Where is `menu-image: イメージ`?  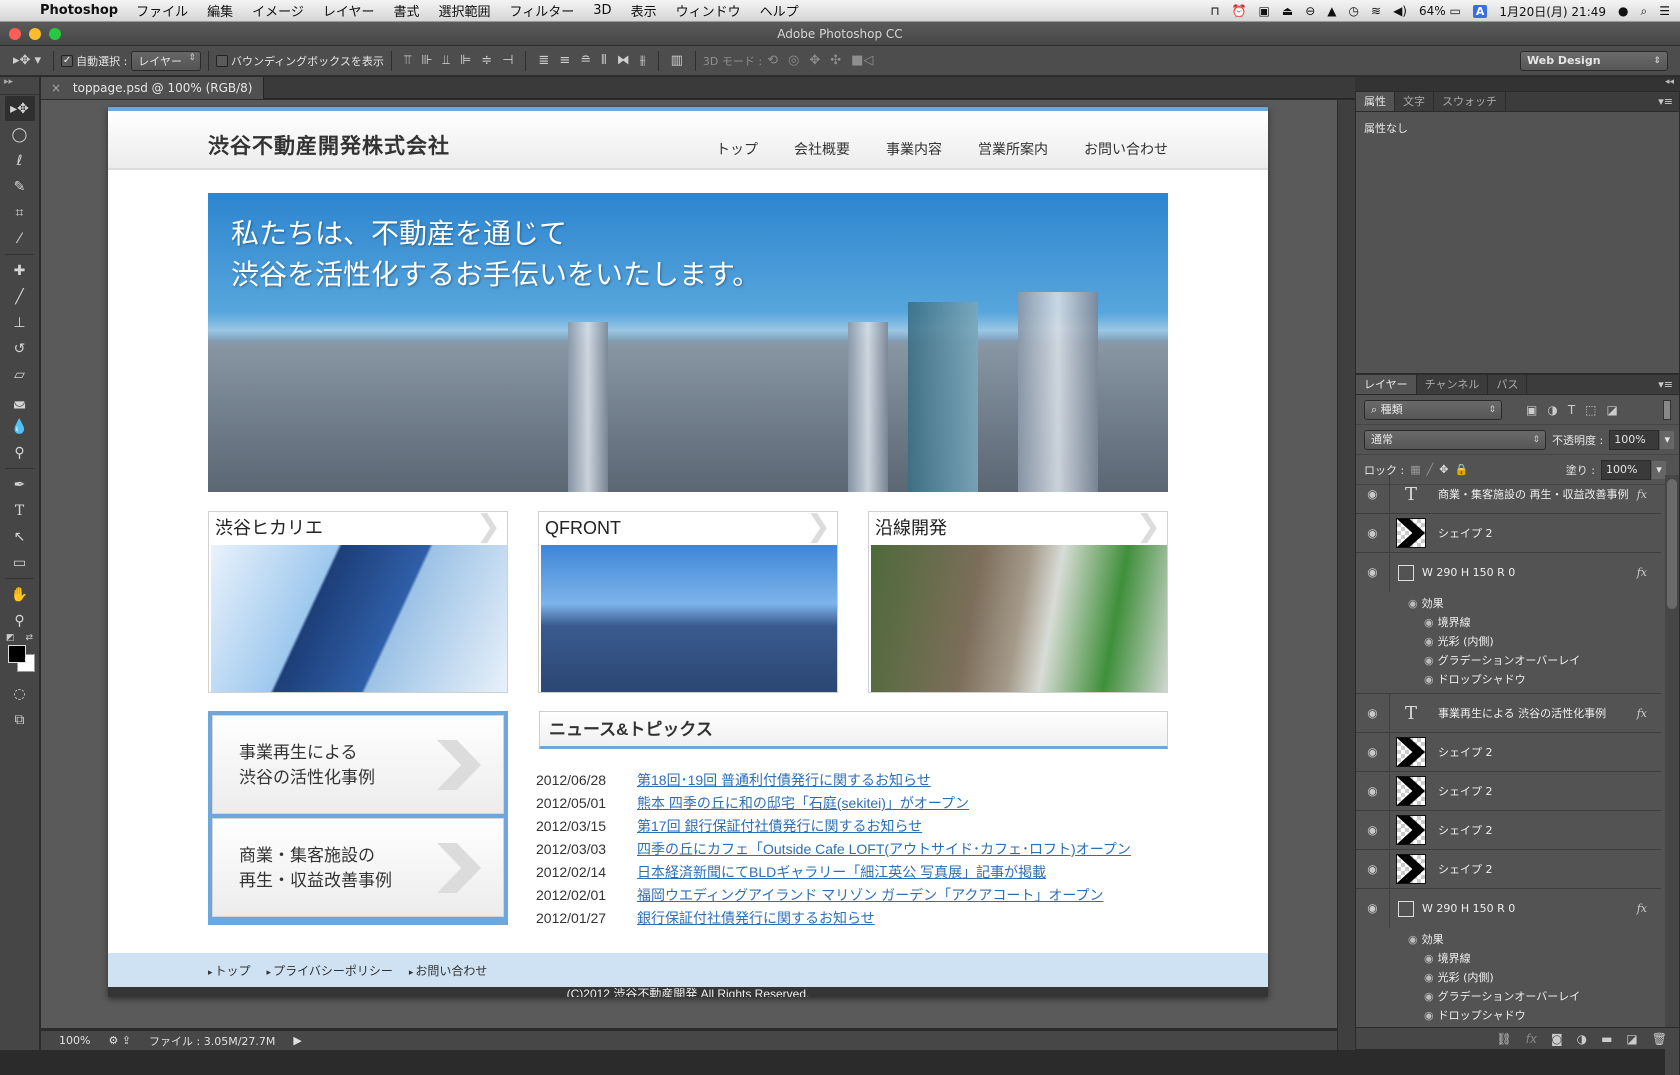
menu-image: イメージ is located at coordinates (278, 10).